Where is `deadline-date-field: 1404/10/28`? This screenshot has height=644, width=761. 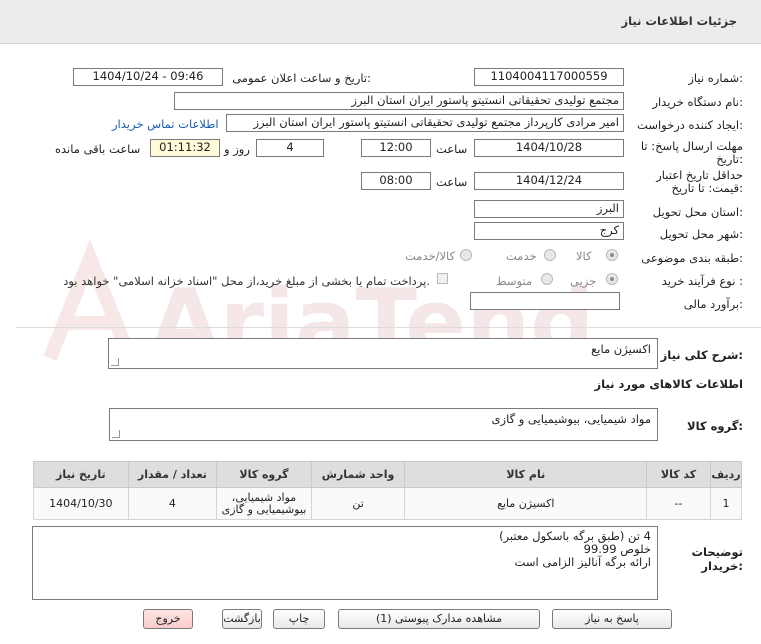
deadline-date-field: 1404/10/28 is located at coordinates (549, 148).